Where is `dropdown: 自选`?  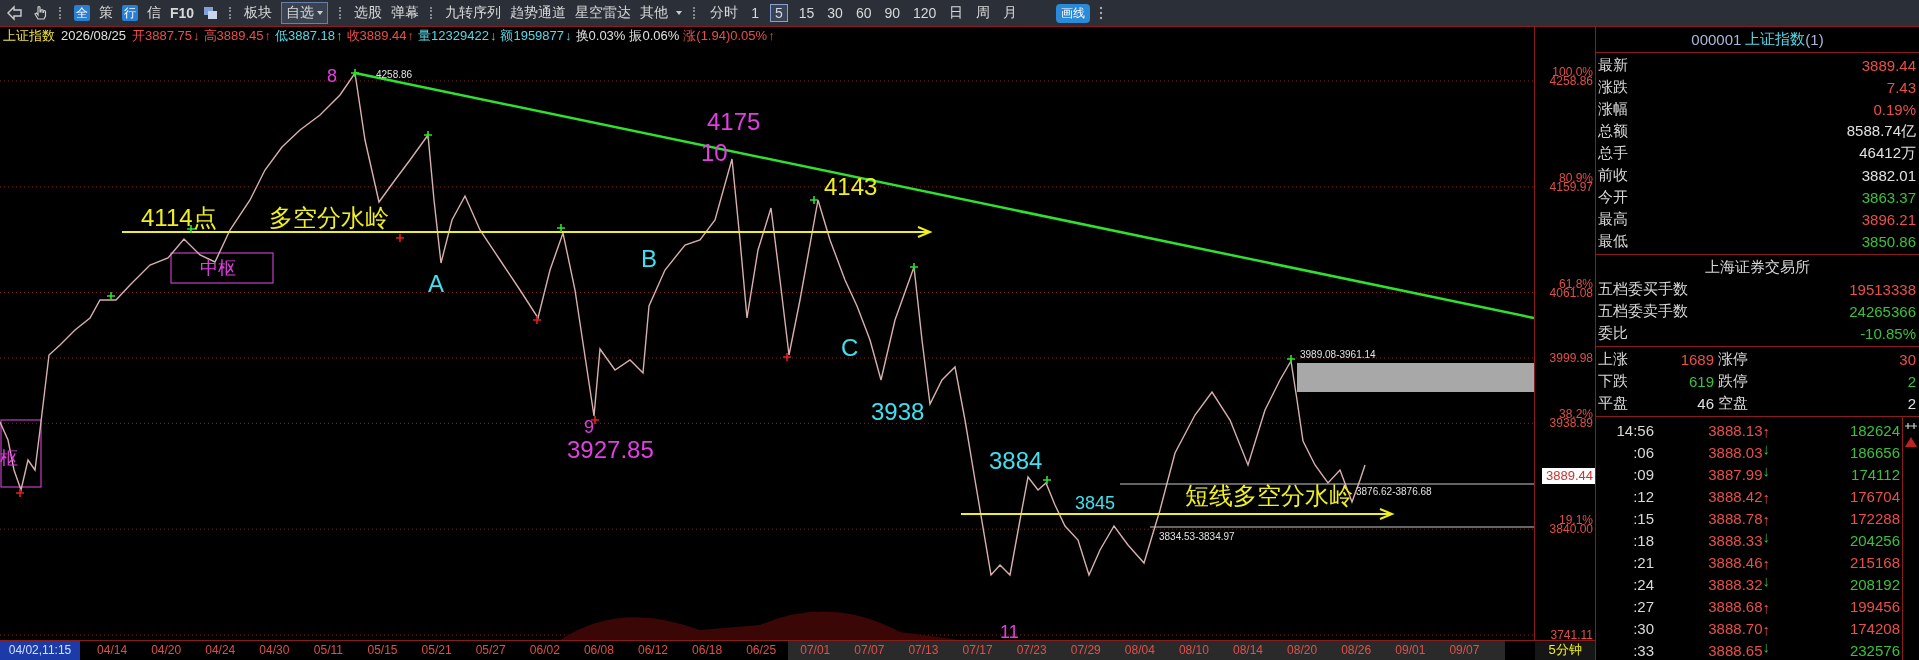
dropdown: 自选 is located at coordinates (305, 13).